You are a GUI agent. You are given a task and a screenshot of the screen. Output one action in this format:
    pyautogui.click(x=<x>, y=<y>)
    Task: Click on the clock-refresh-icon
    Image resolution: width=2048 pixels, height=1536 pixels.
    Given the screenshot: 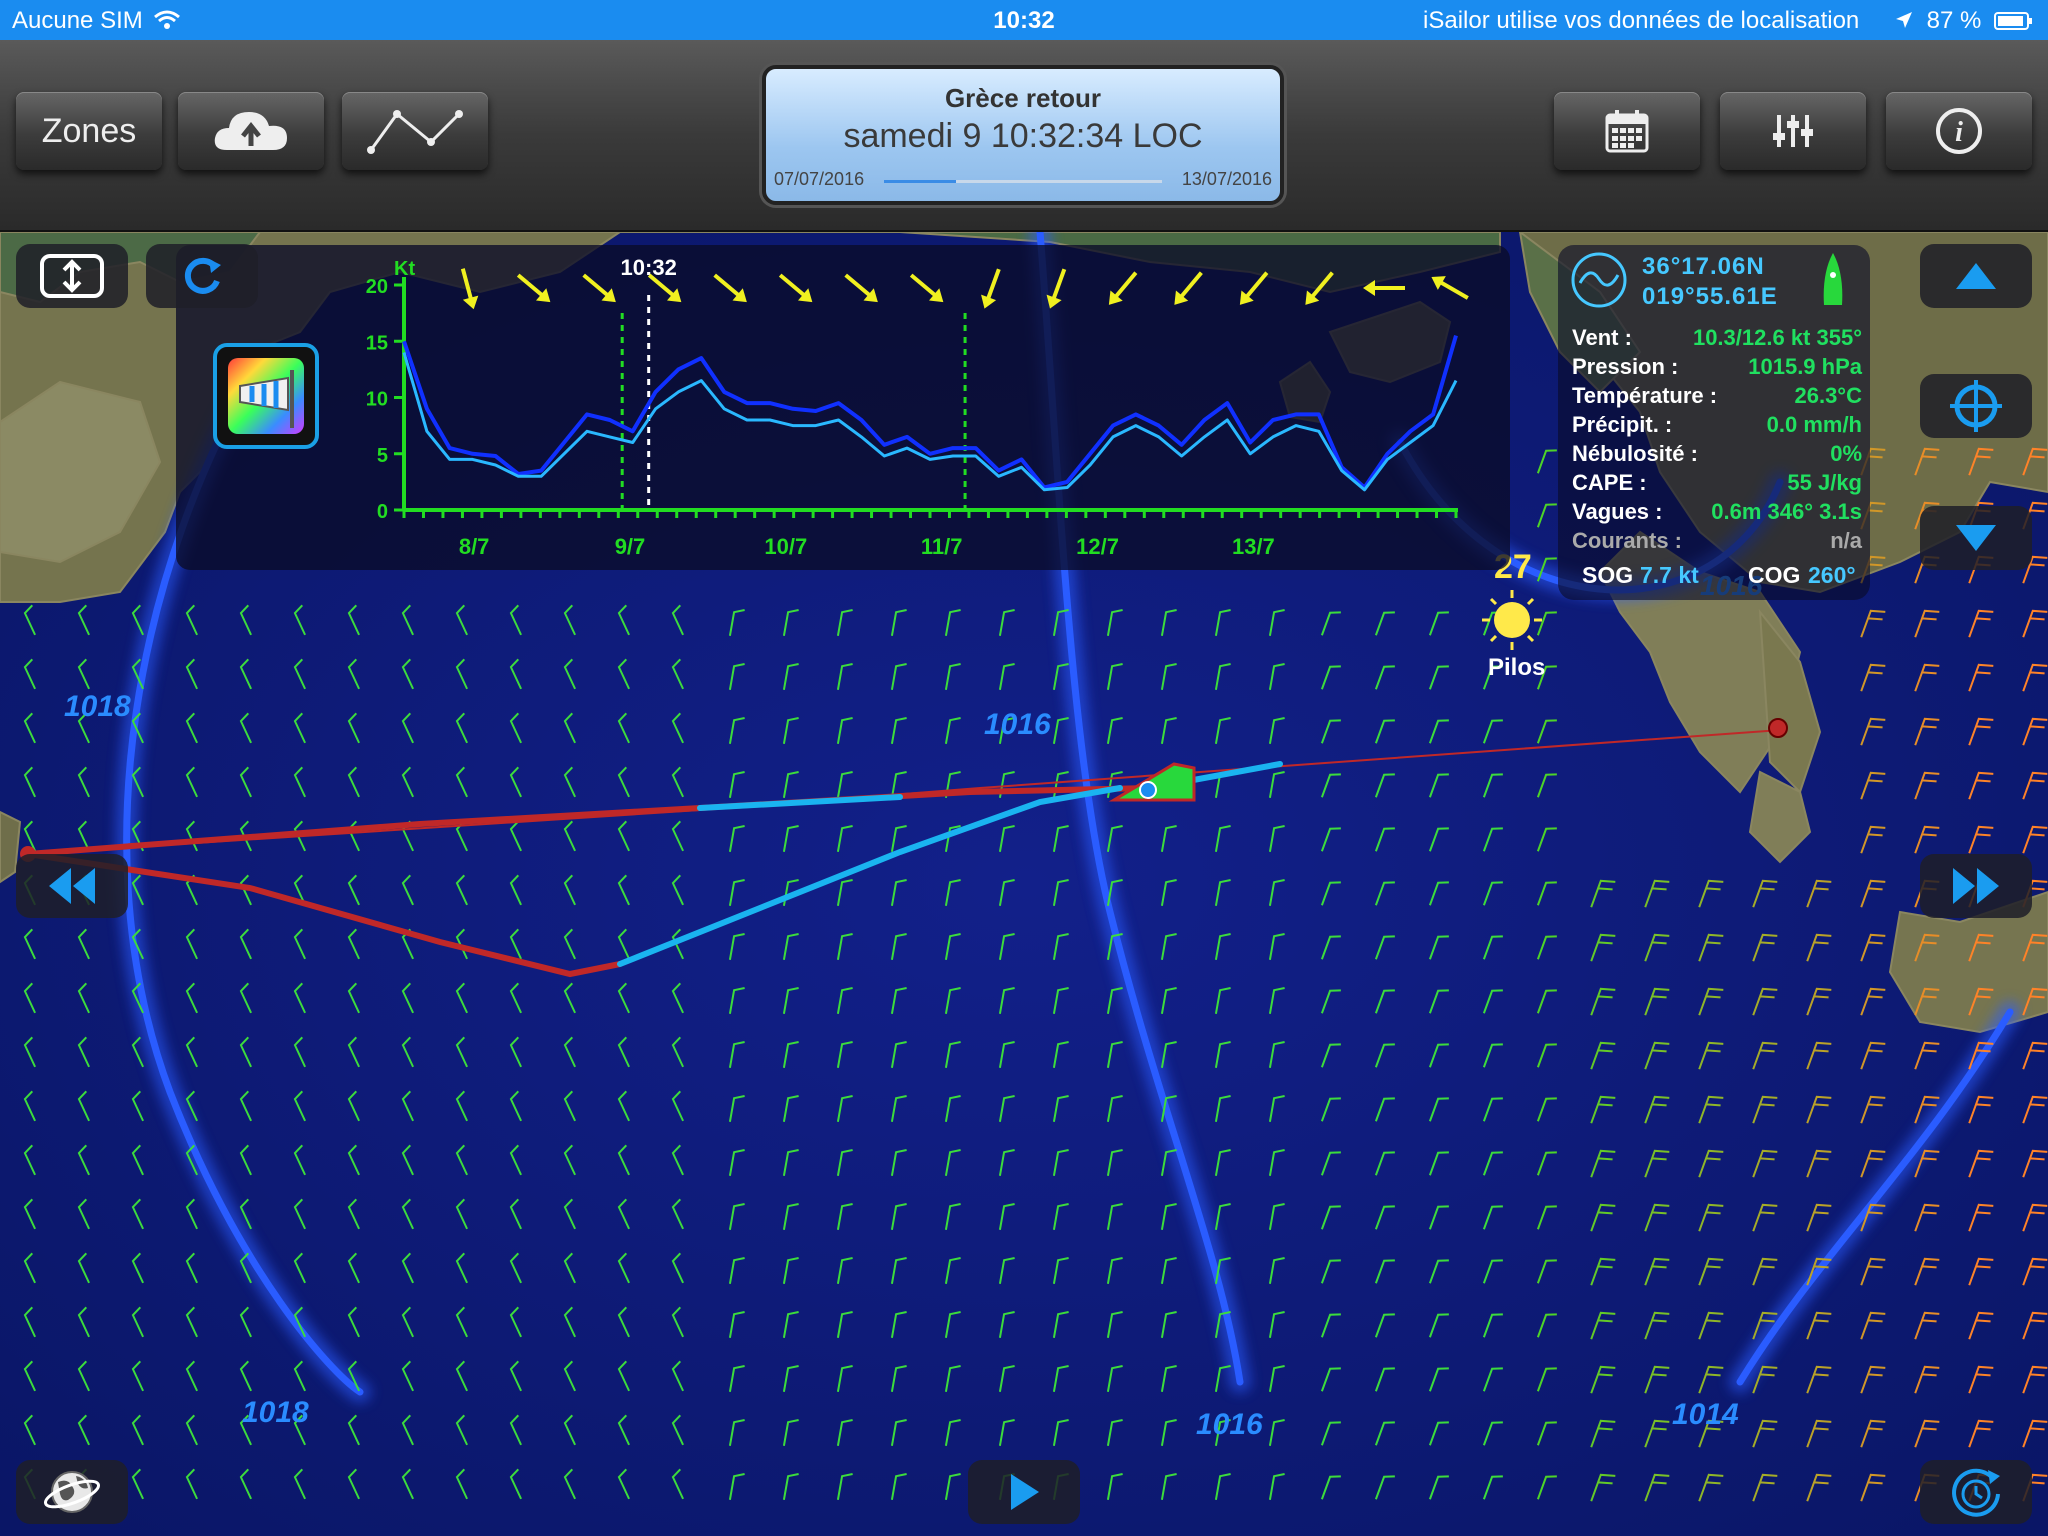 What is the action you would take?
    pyautogui.click(x=1976, y=1492)
    